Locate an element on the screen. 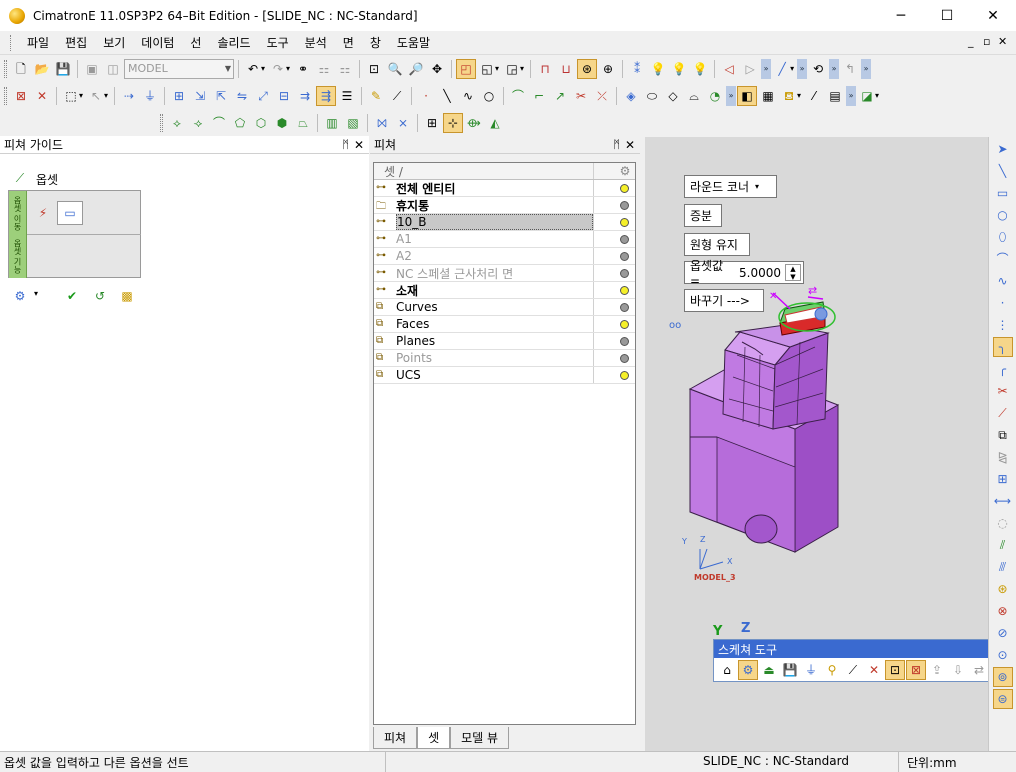 Image resolution: width=1016 pixels, height=772 pixels. bulb-hide-icon: 💡 is located at coordinates (700, 69).